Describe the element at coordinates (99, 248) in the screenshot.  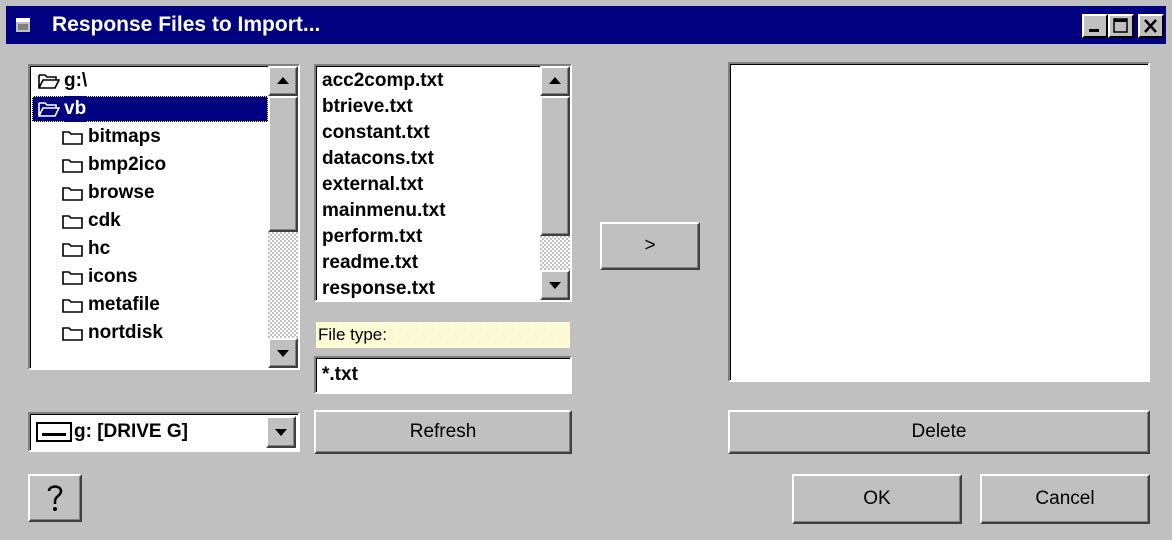
I see `directory-item-label: hc` at that location.